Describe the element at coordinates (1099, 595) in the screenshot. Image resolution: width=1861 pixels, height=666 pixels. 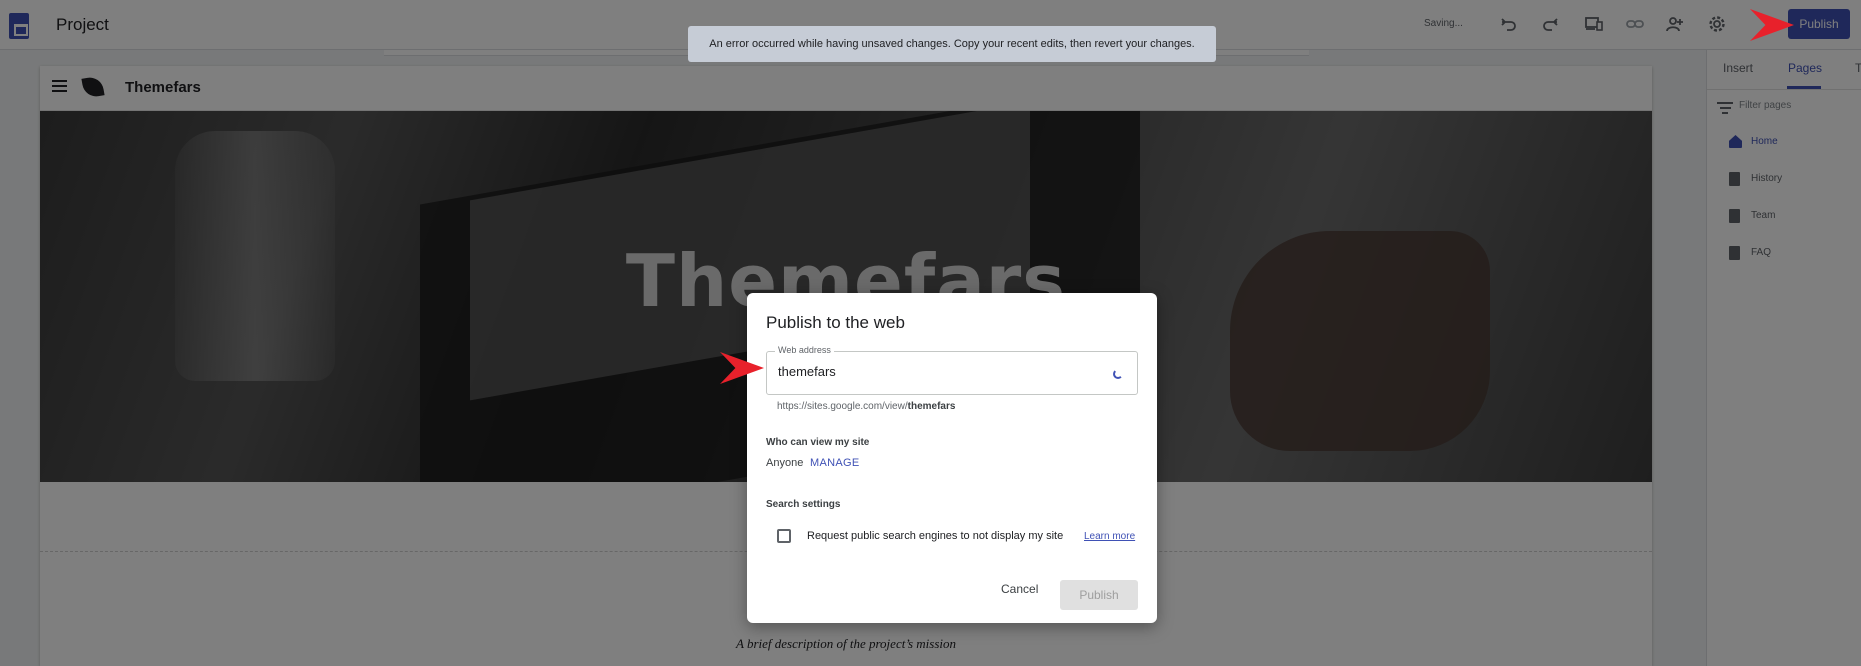
I see `dialog-publish-button: Publish` at that location.